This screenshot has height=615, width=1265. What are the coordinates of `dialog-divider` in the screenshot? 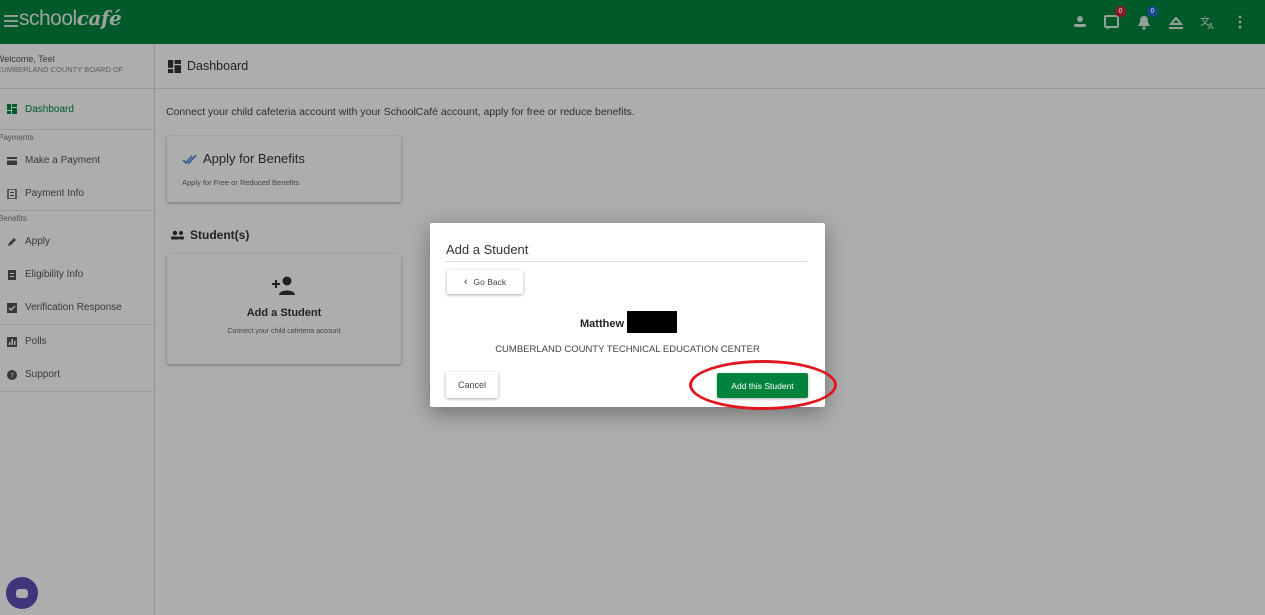 It's located at (626, 261).